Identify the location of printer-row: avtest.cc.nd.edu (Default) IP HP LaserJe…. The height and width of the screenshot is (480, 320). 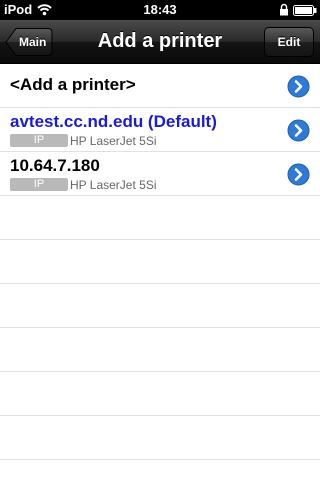
(160, 130).